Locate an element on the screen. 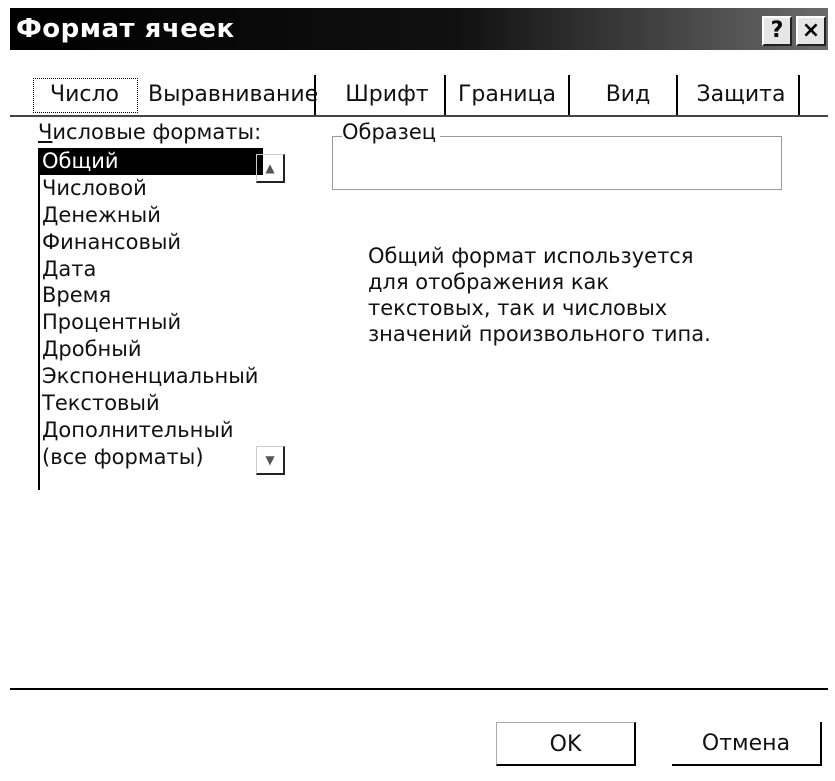  tab-border: Граница is located at coordinates (508, 95).